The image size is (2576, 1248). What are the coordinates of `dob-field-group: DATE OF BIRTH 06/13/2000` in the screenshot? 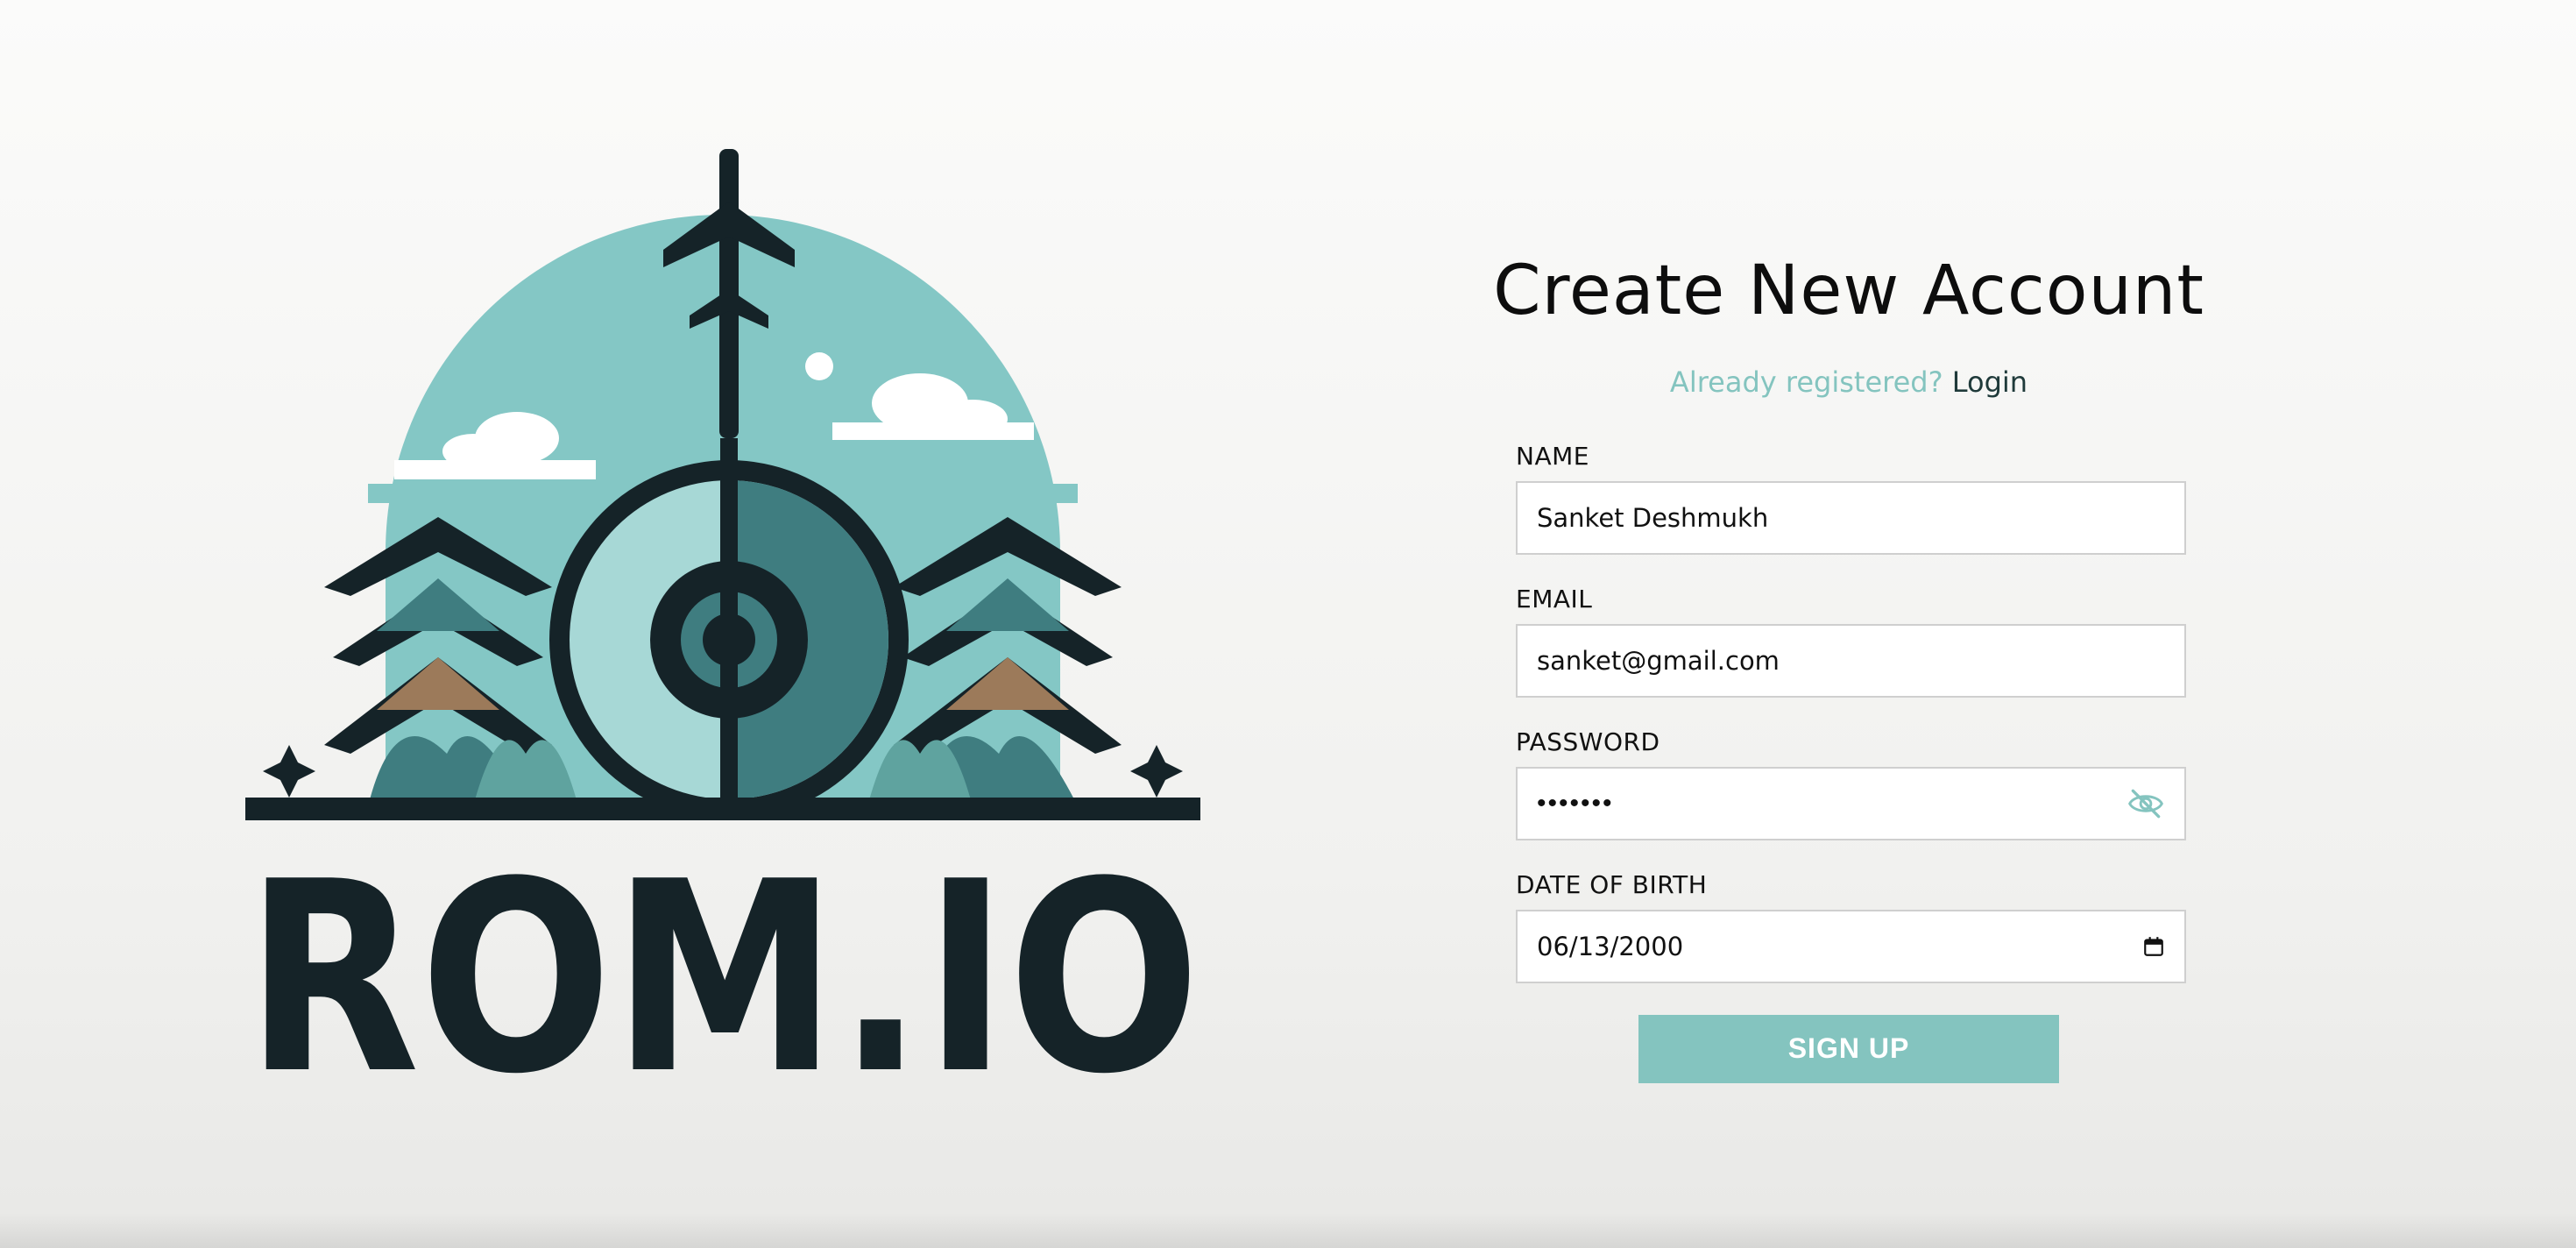 It's located at (1851, 926).